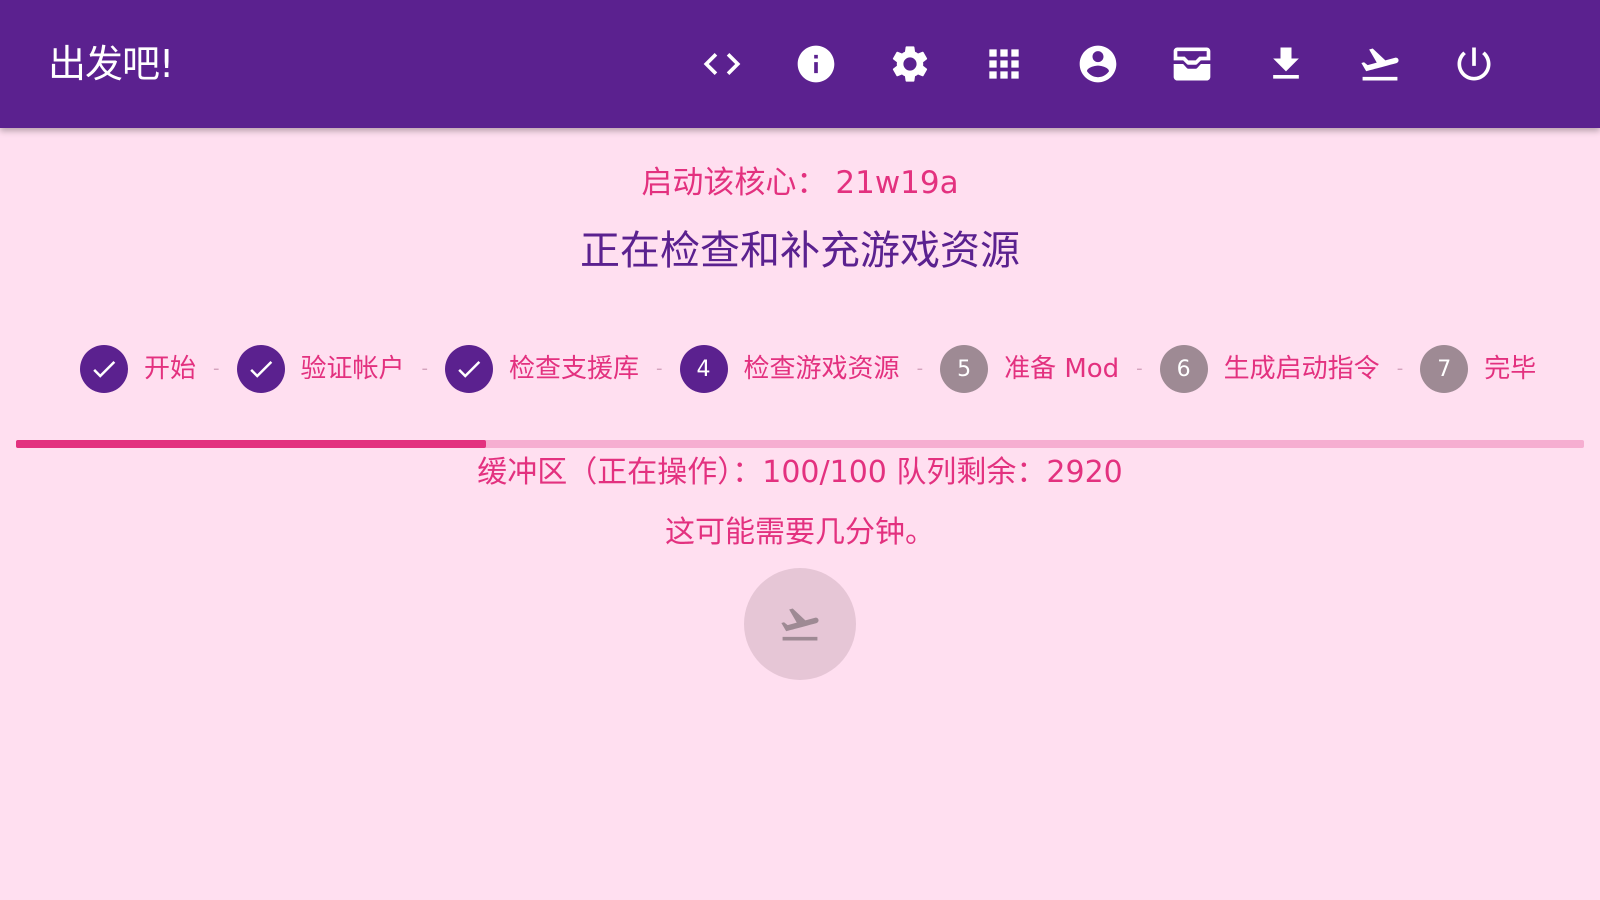 Image resolution: width=1600 pixels, height=900 pixels. I want to click on step-3: 检查支援库, so click(542, 369).